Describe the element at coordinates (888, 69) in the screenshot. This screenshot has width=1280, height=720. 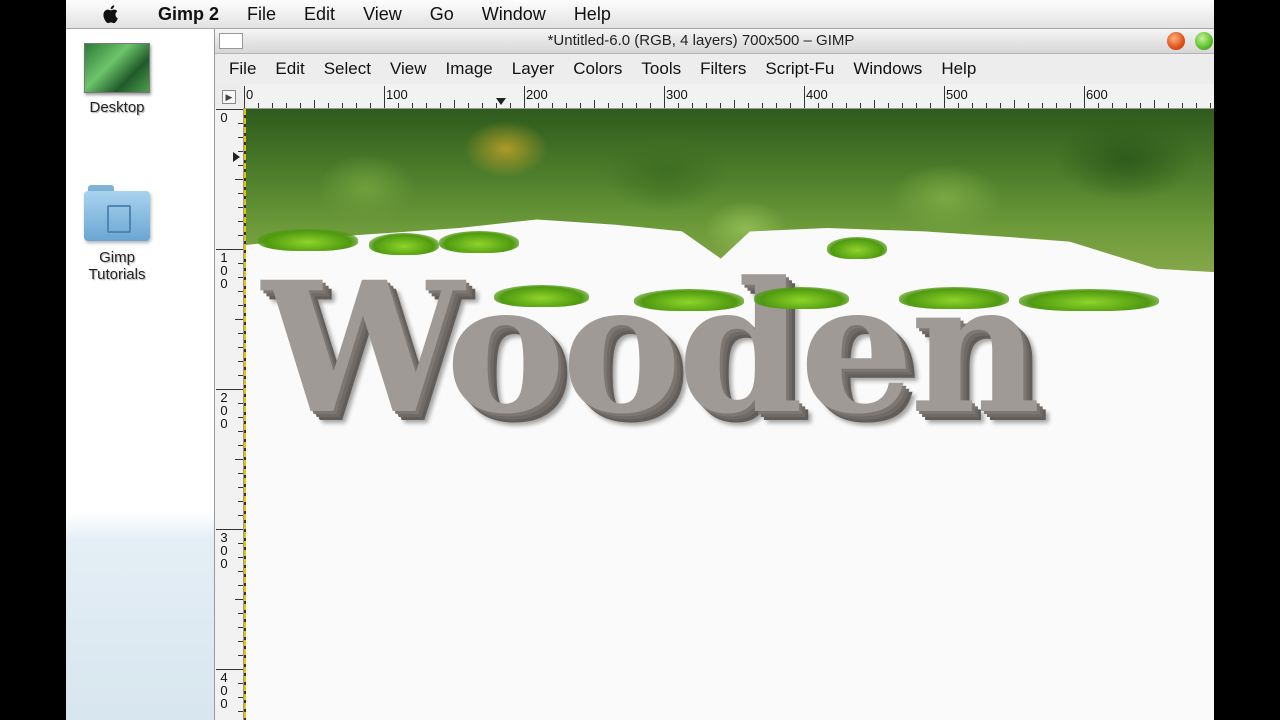
I see `gimp-menu-windows: Windows` at that location.